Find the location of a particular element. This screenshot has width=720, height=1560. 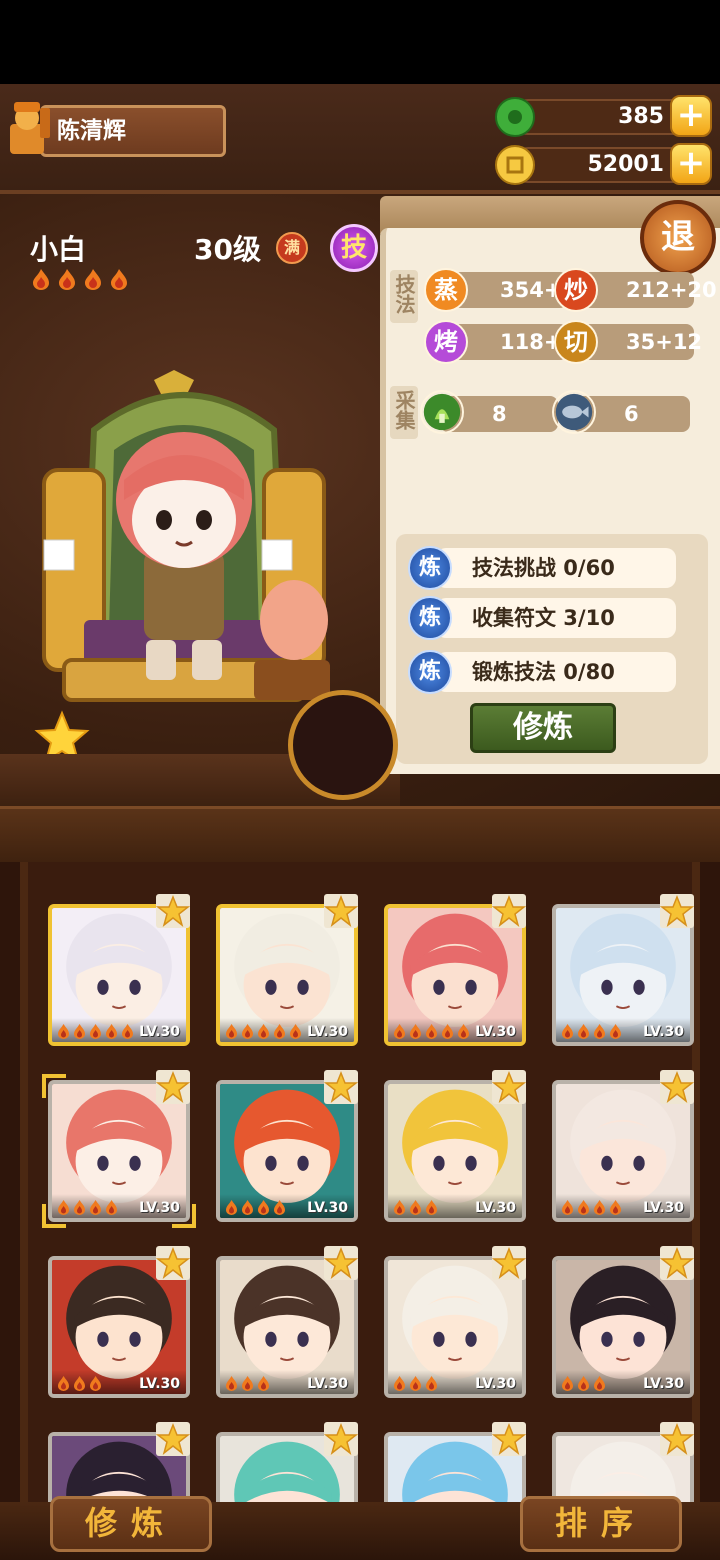

task-collect-runes: 收集符文 3/10 is located at coordinates (556, 618).